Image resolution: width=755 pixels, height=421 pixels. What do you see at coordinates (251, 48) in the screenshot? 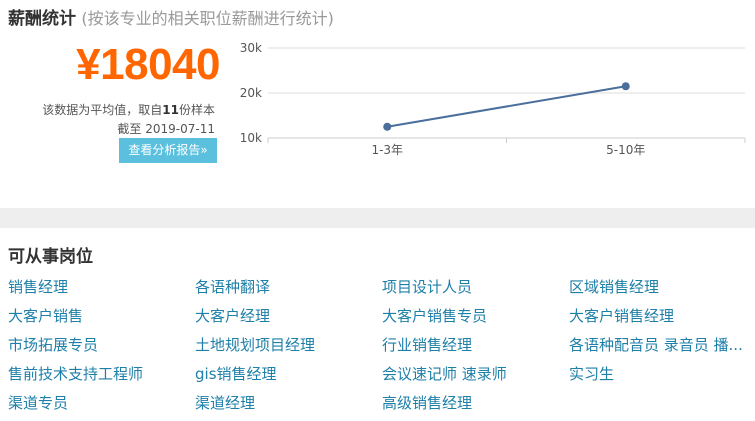
I see `y-tick-label: 30k` at bounding box center [251, 48].